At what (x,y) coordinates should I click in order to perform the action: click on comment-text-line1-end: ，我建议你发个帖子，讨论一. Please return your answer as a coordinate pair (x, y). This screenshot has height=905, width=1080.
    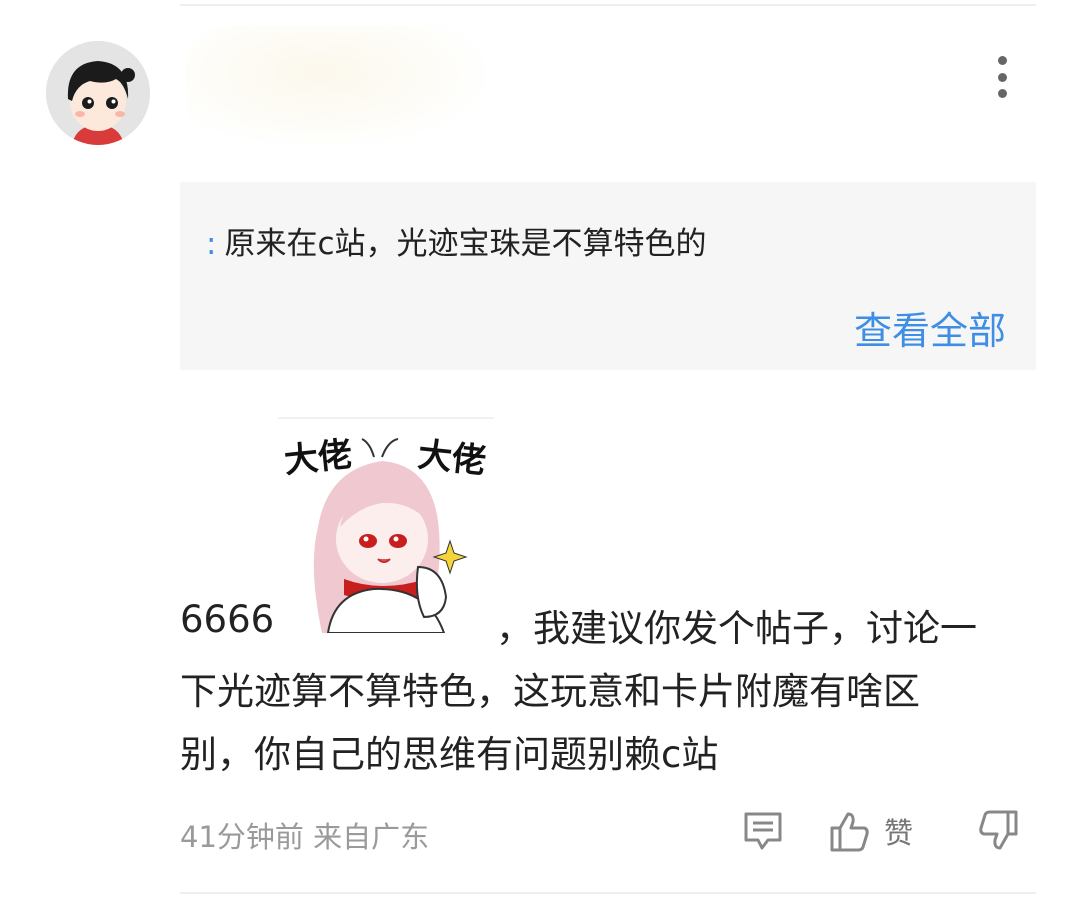
    Looking at the image, I should click on (736, 628).